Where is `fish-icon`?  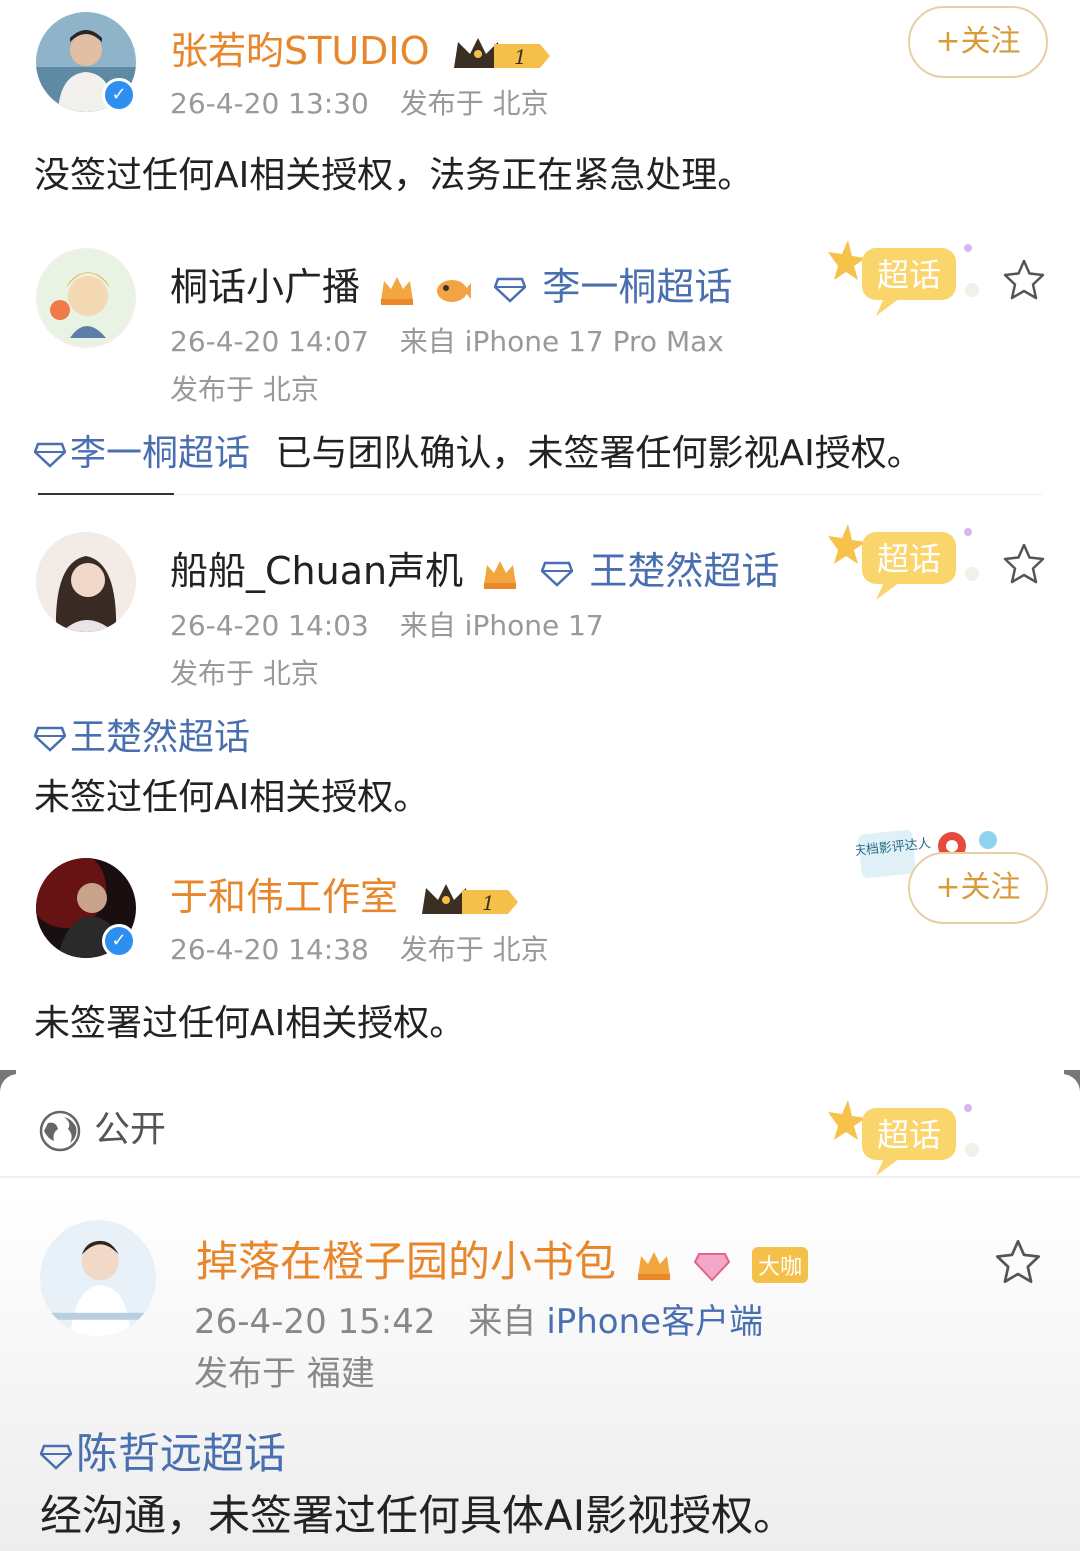 fish-icon is located at coordinates (454, 290).